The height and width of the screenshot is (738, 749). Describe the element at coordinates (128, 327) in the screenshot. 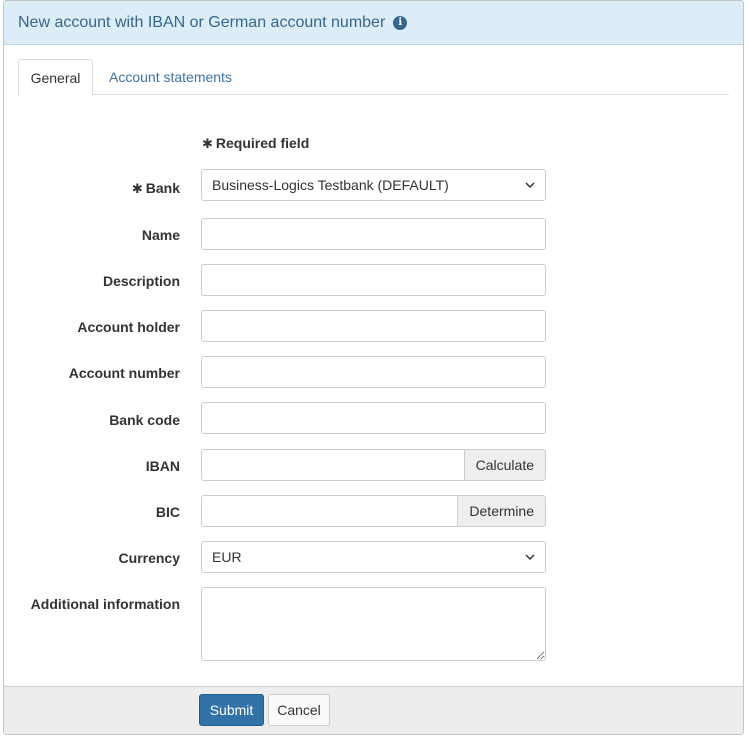

I see `account-holder-label: Account holder` at that location.